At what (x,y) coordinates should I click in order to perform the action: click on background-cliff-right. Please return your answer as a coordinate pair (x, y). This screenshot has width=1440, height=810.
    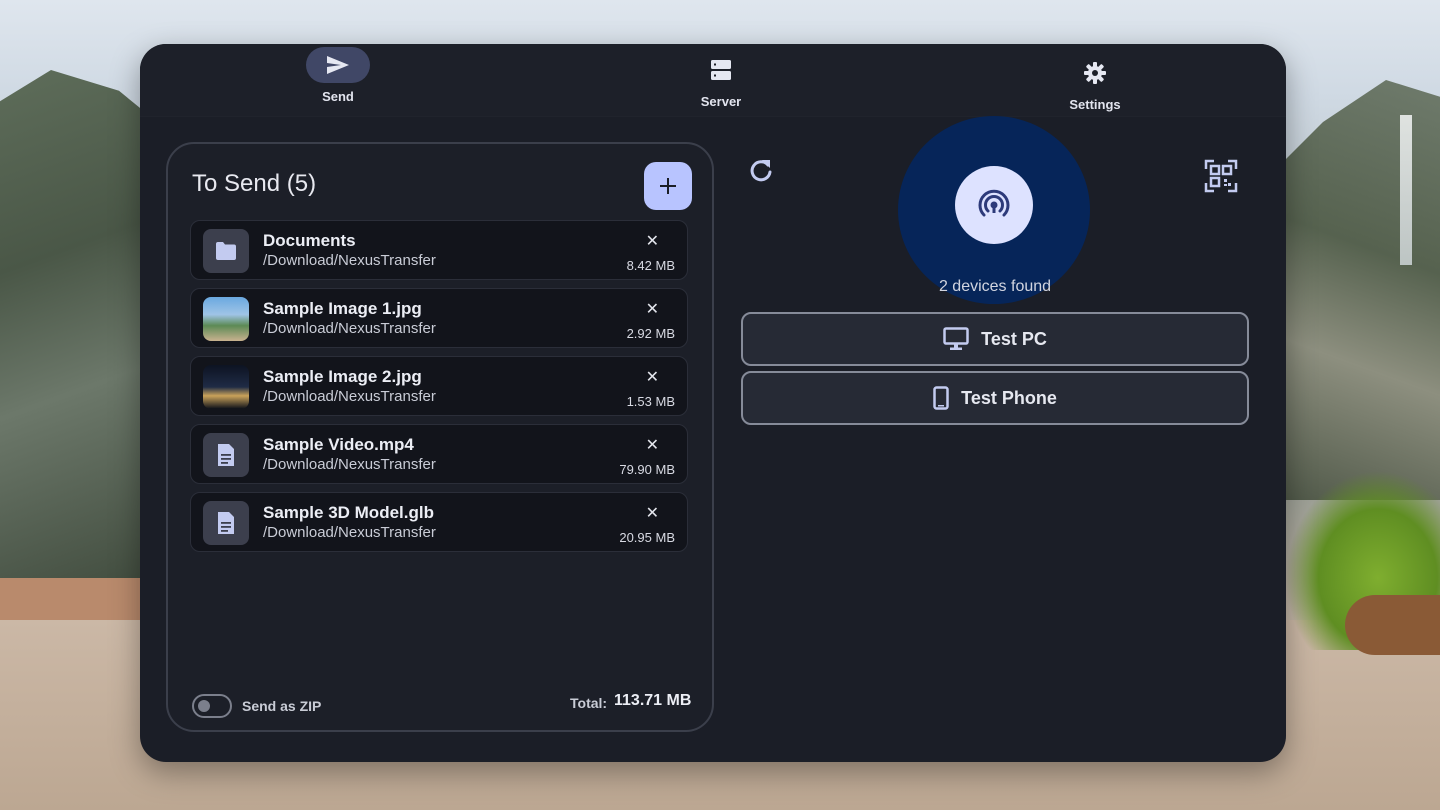
    Looking at the image, I should click on (1350, 290).